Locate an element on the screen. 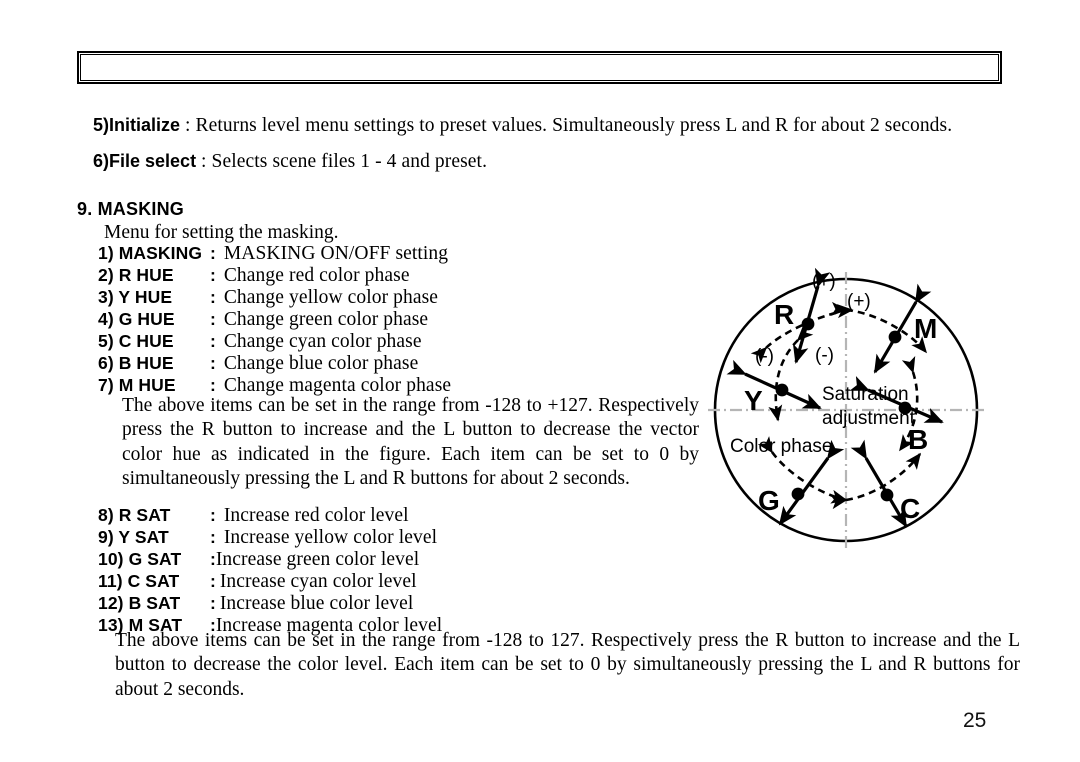 Image resolution: width=1080 pixels, height=762 pixels. list-num: 12) is located at coordinates (111, 603).